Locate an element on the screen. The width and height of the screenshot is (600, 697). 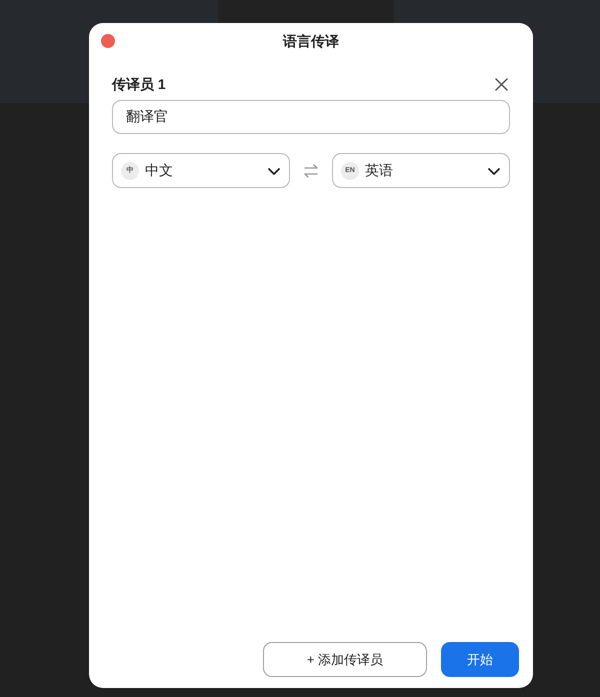
language-label: 中文 is located at coordinates (159, 170).